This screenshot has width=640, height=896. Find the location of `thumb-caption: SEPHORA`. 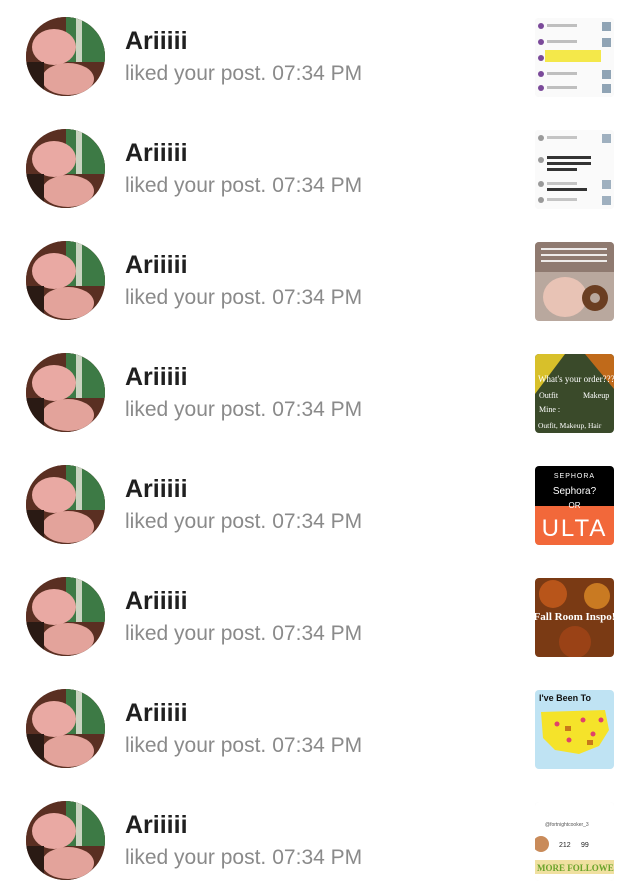

thumb-caption: SEPHORA is located at coordinates (574, 476).